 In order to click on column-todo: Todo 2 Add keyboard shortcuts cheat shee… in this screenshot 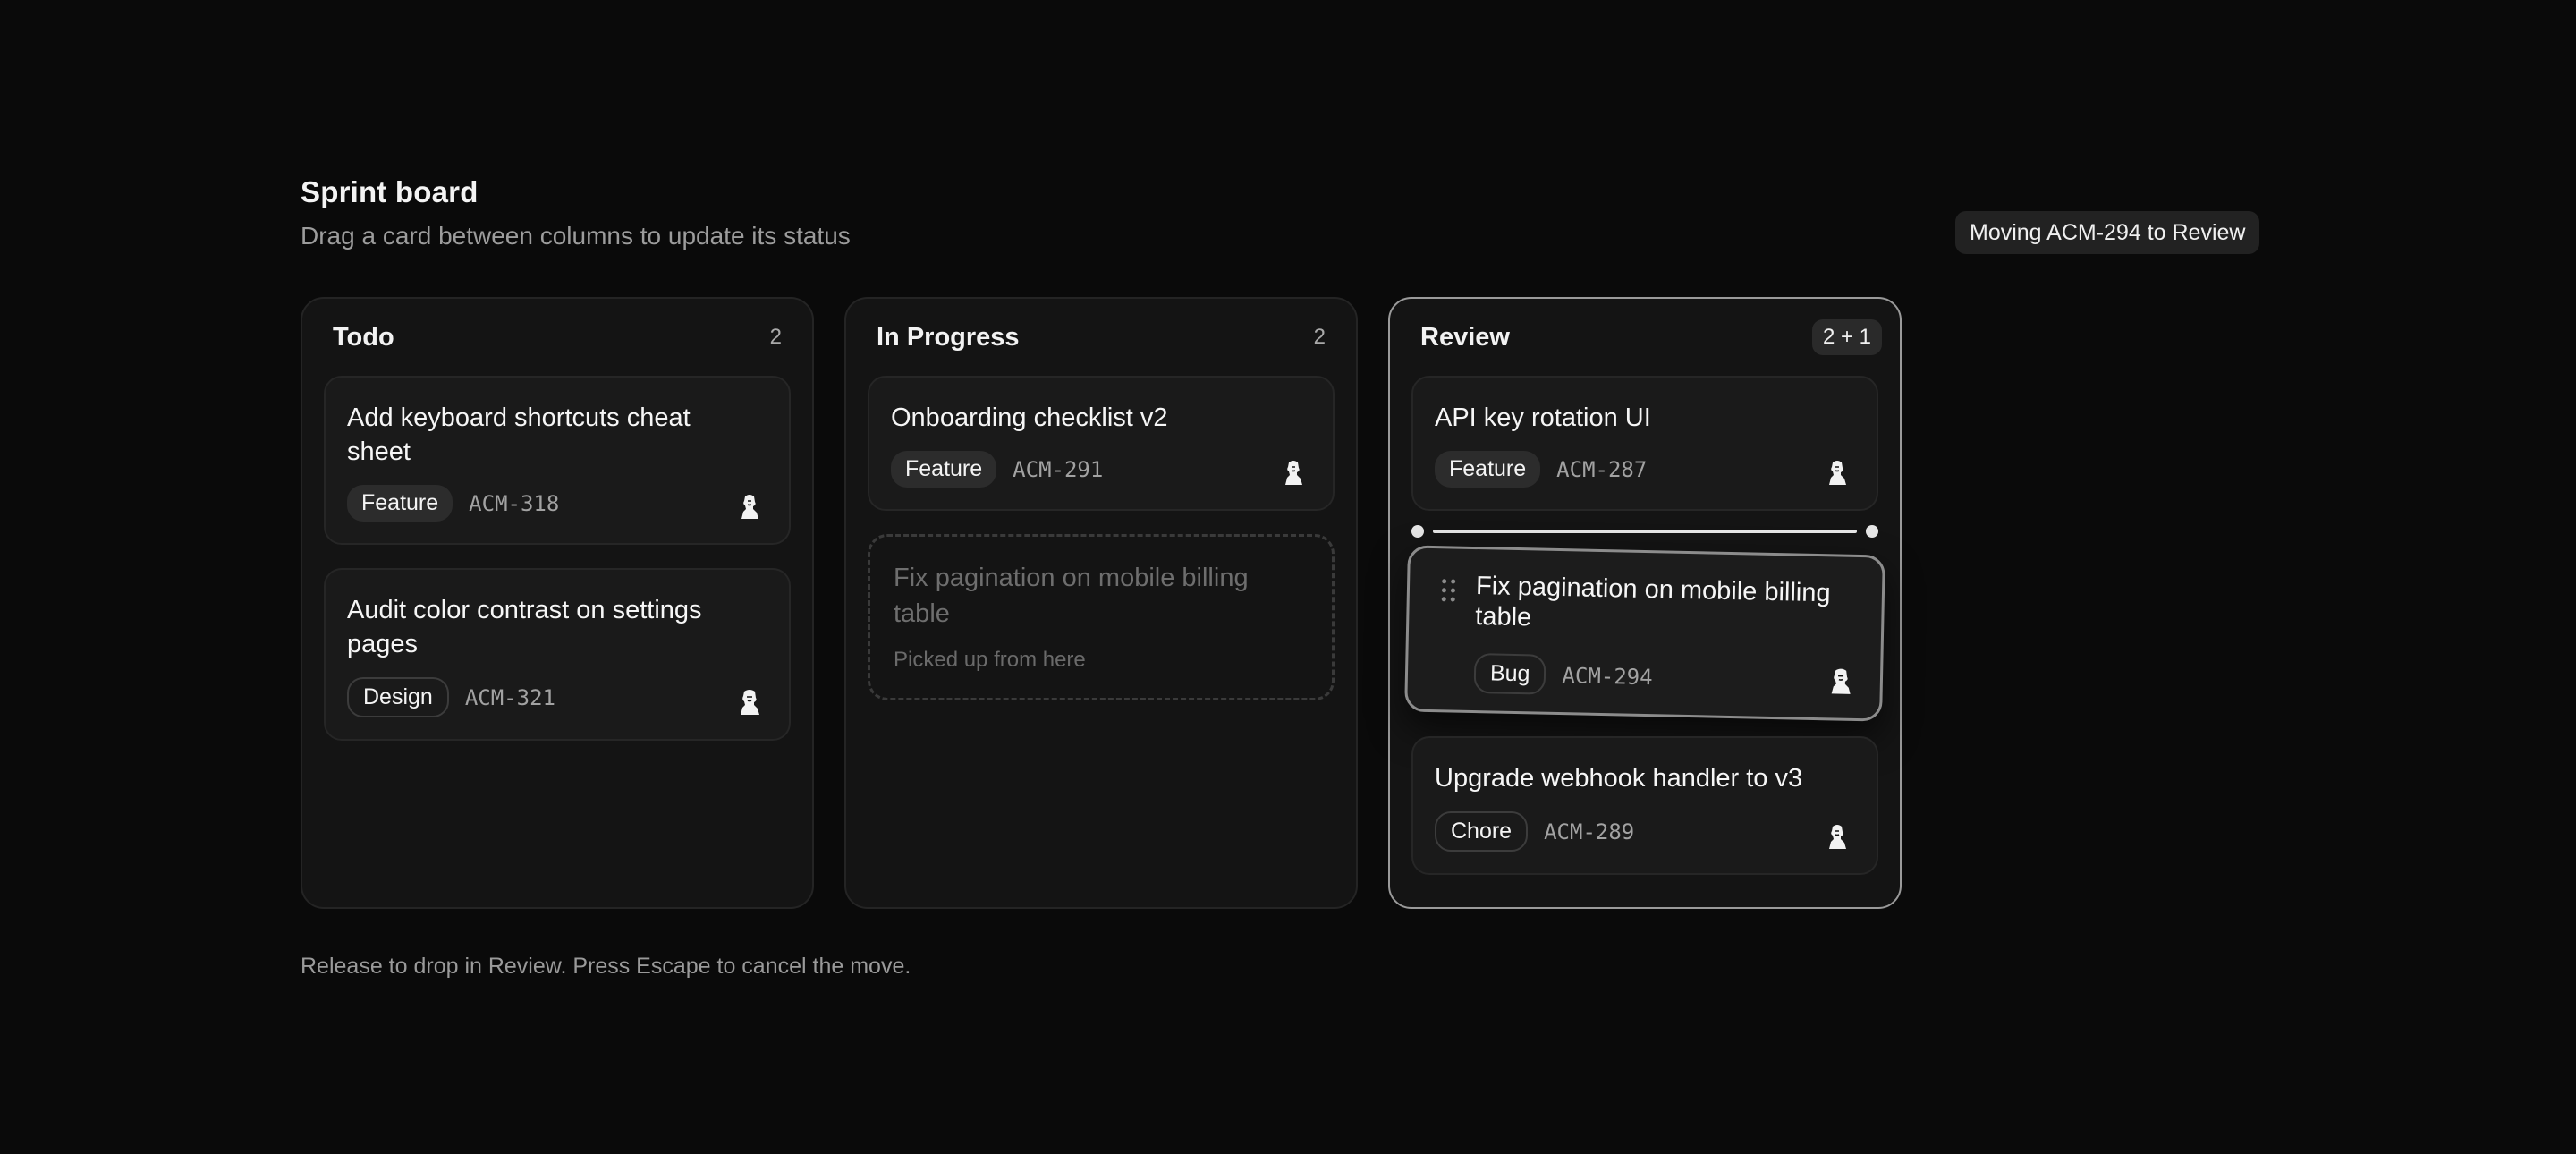, I will do `click(557, 603)`.